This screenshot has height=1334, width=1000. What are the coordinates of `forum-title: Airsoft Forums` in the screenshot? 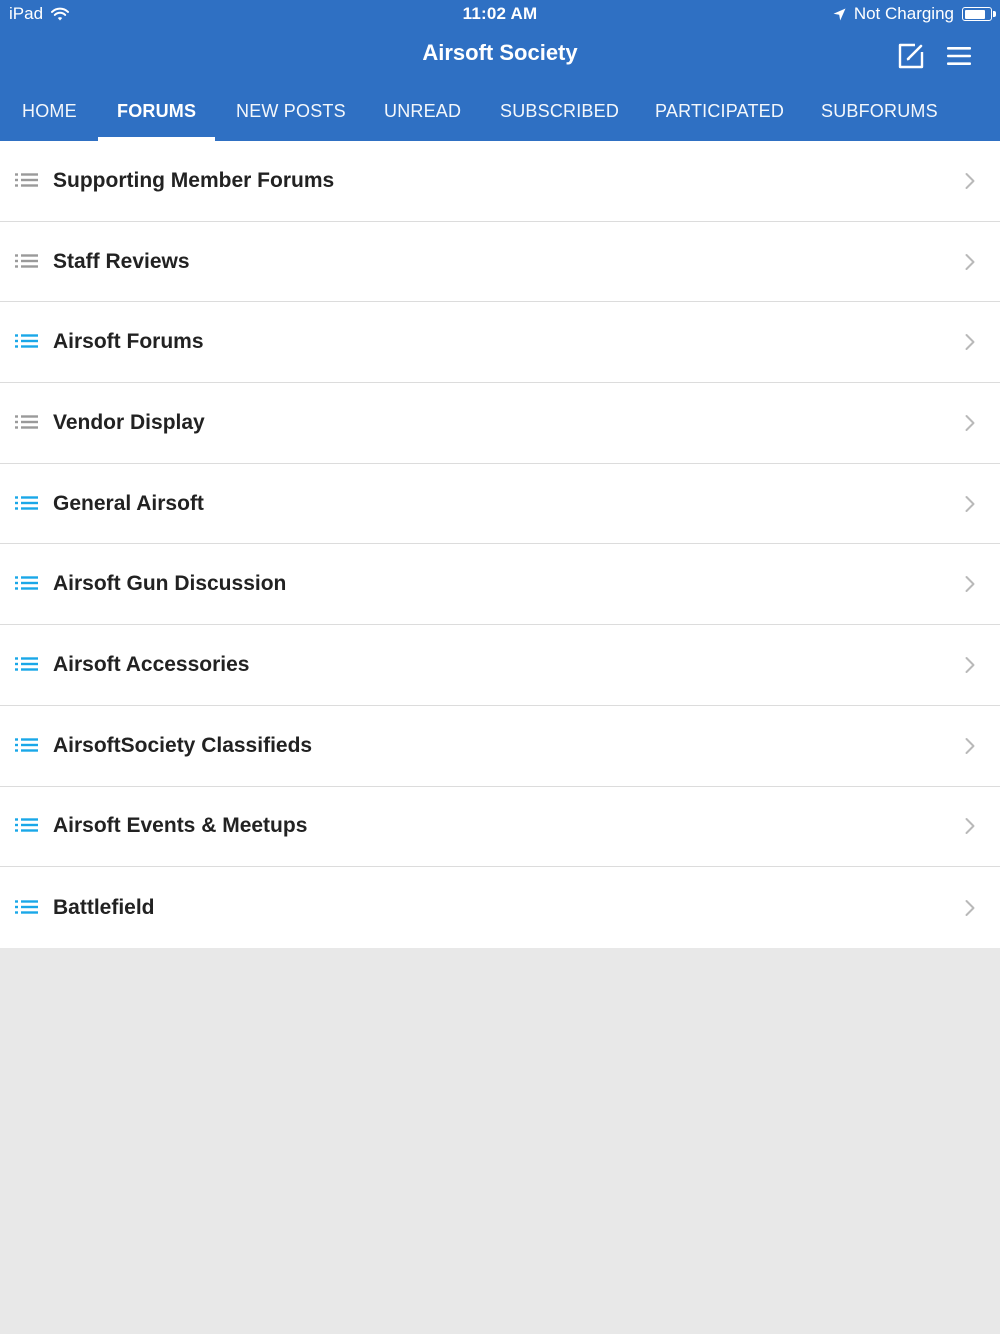 It's located at (128, 342).